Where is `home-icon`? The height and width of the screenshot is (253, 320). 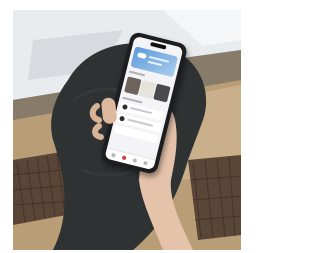 home-icon is located at coordinates (113, 155).